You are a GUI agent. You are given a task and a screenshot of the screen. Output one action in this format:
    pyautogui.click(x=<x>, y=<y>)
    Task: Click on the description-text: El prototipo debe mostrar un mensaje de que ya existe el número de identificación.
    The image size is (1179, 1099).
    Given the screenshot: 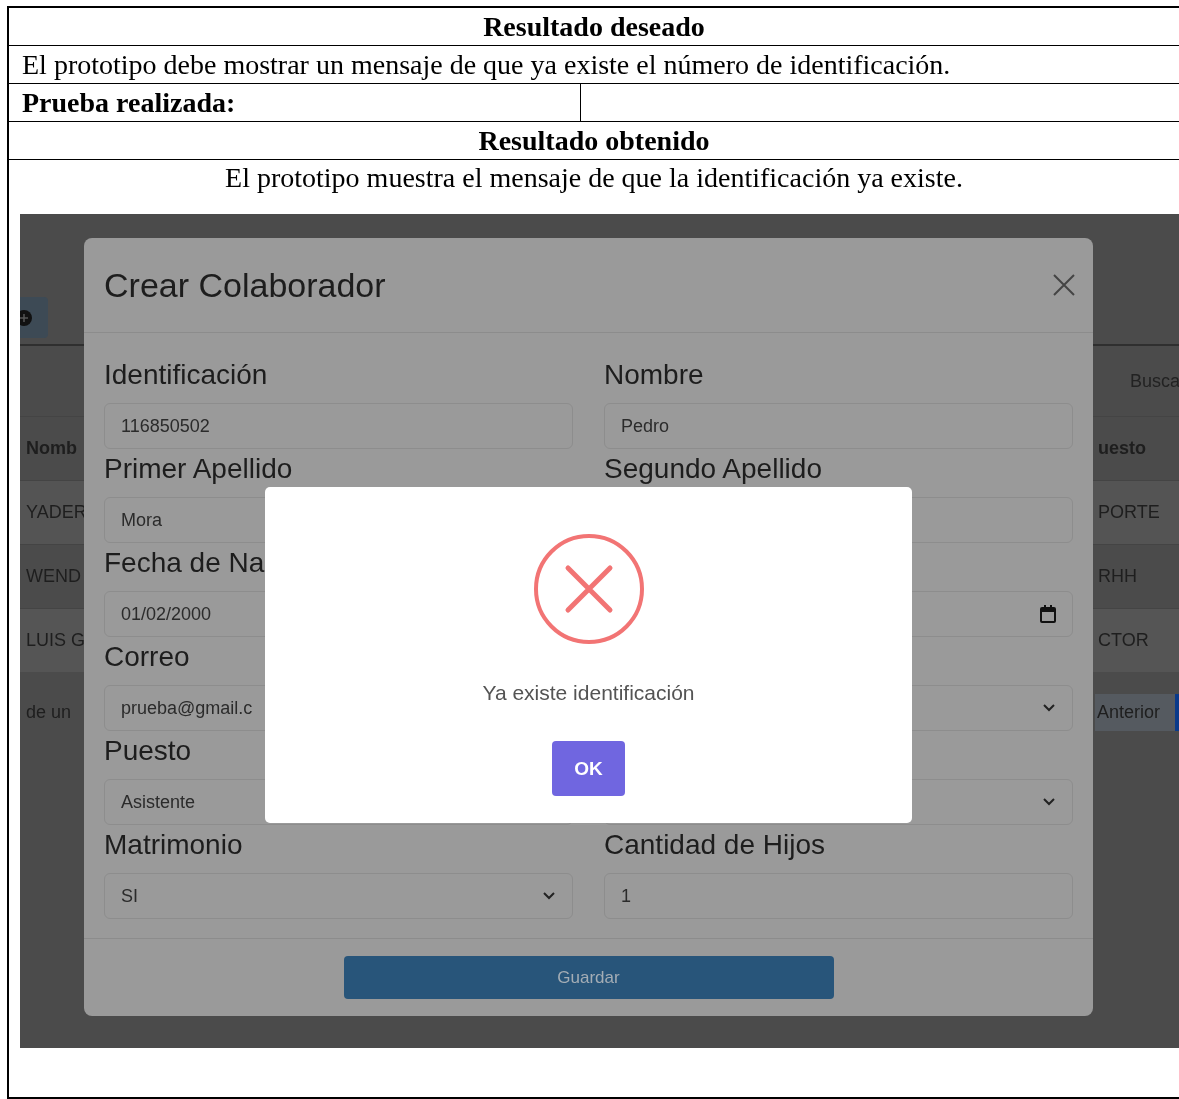 What is the action you would take?
    pyautogui.click(x=486, y=64)
    